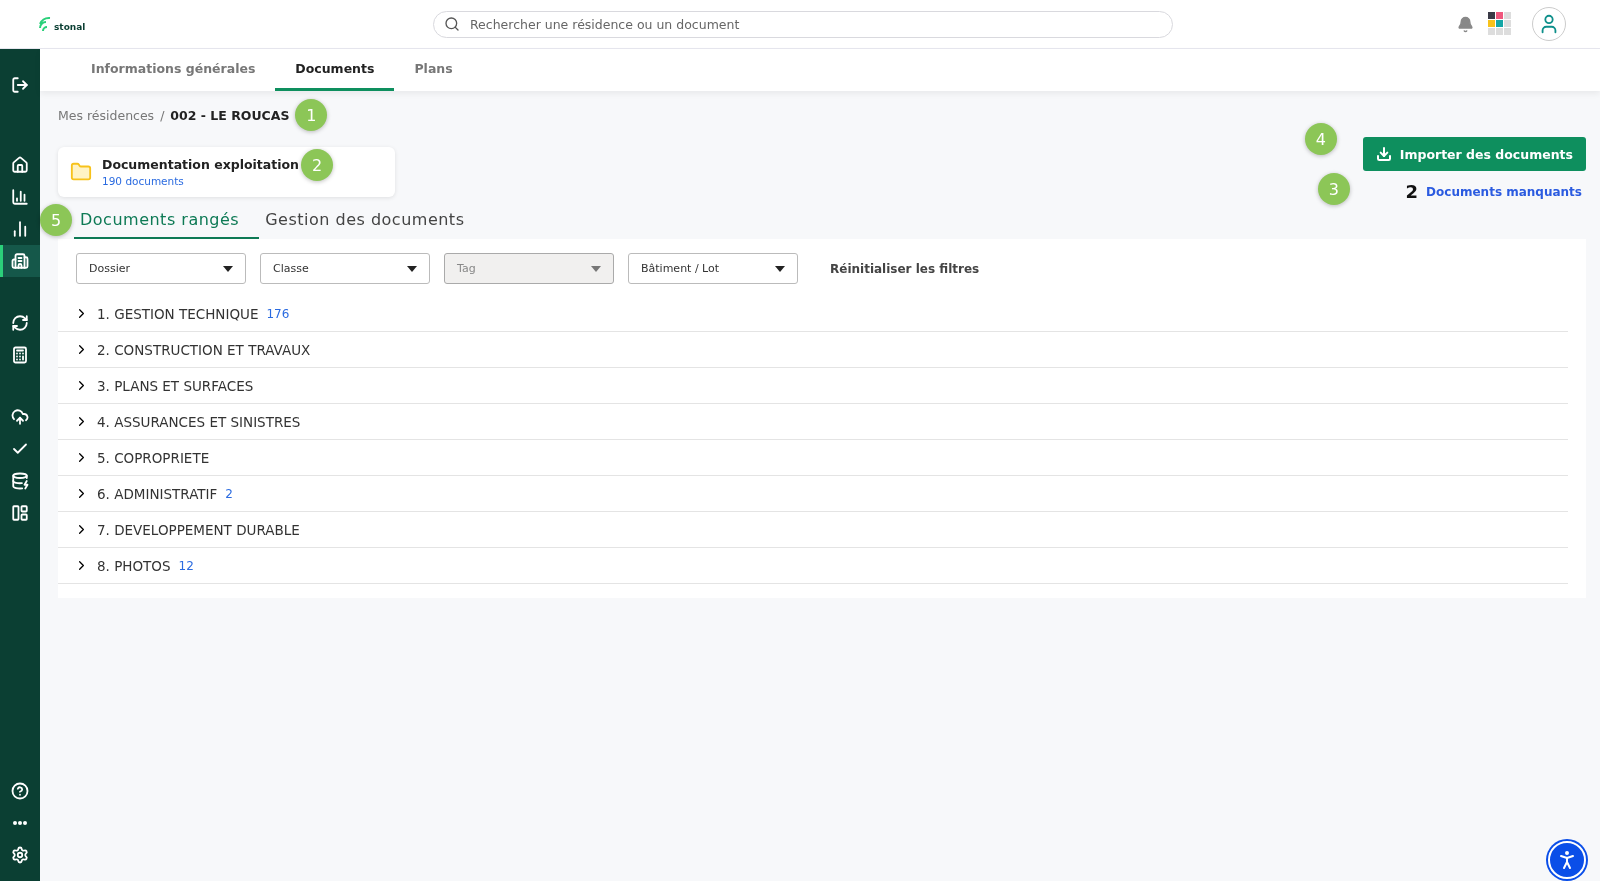 This screenshot has width=1600, height=881. I want to click on folder-row: 1. GESTION TECHNIQUE 176, so click(813, 314).